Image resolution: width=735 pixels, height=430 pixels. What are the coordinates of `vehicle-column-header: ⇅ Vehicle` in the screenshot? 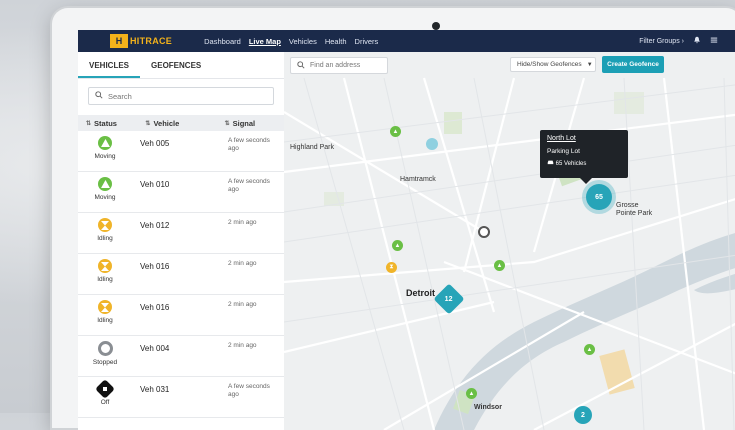 It's located at (184, 123).